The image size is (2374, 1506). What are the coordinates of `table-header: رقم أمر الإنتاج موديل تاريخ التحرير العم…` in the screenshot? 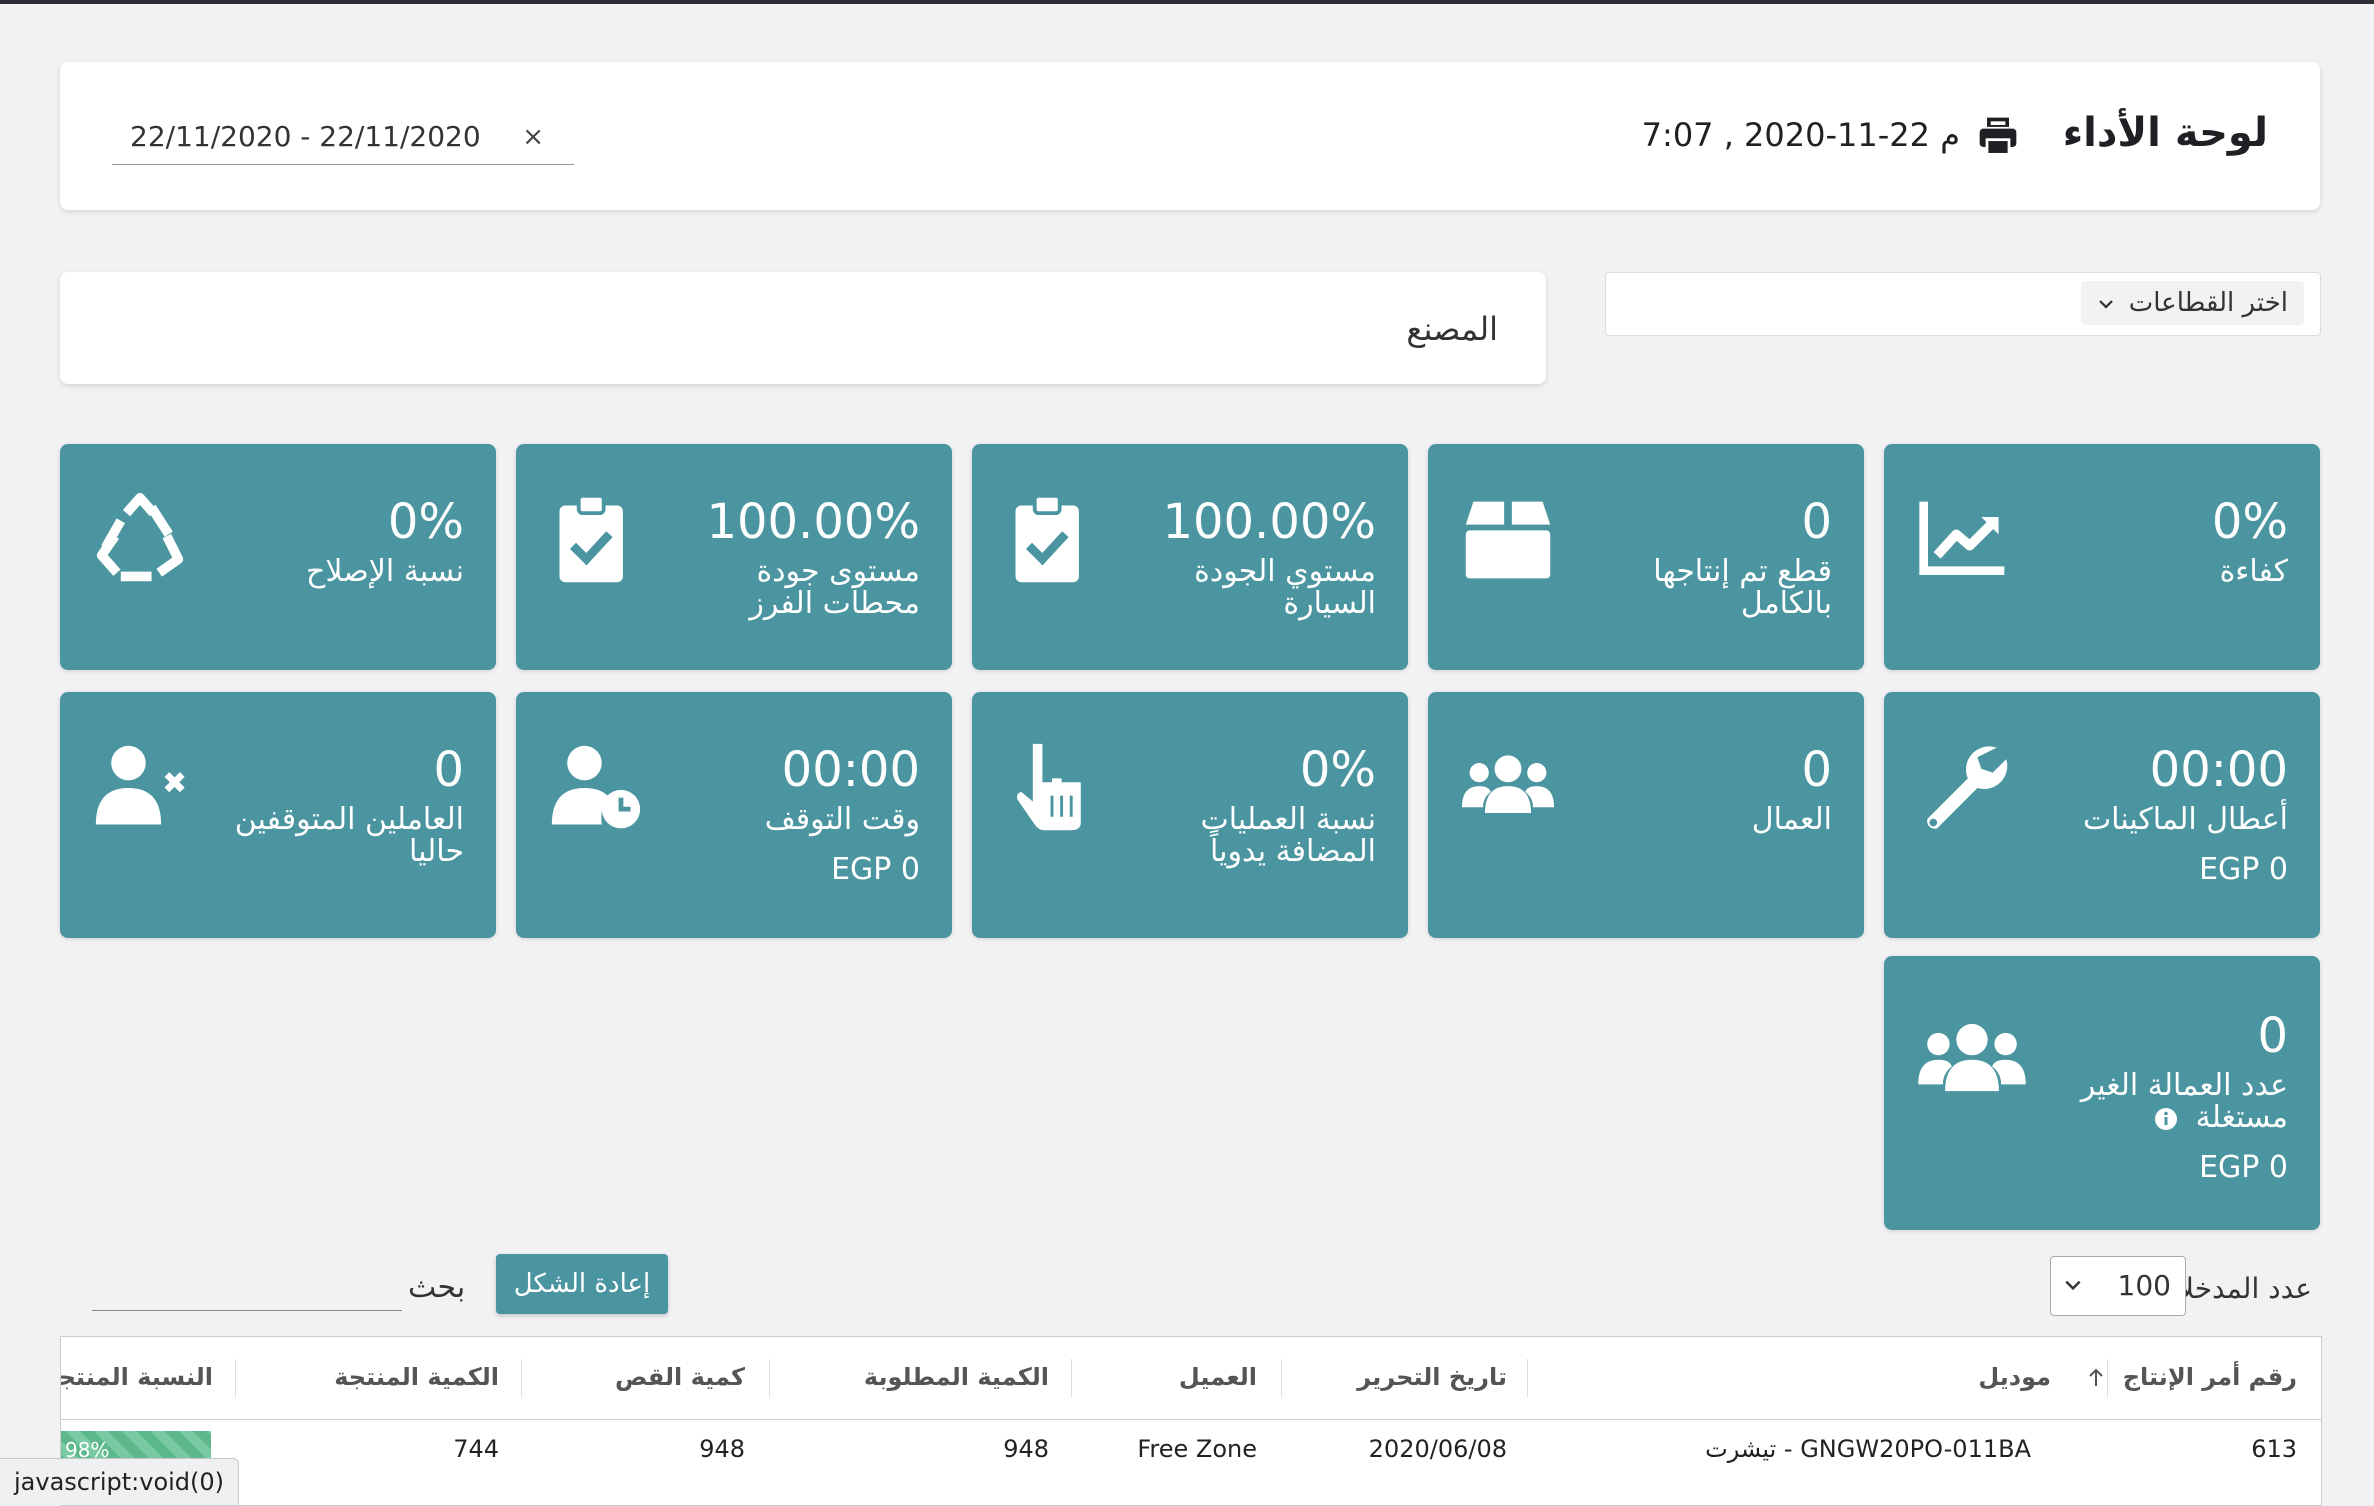 It's located at (1191, 1378).